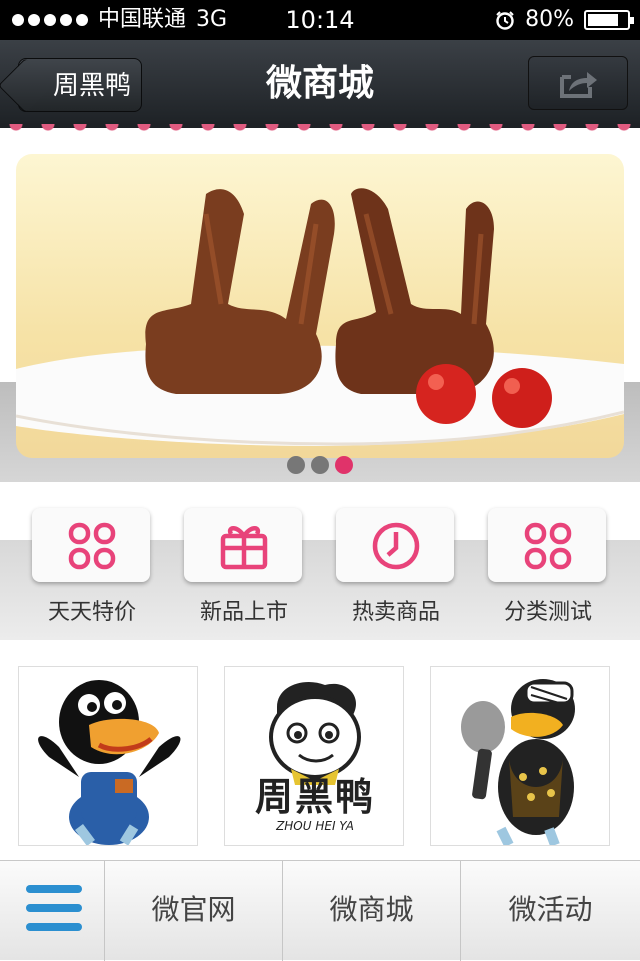 This screenshot has height=961, width=640. I want to click on gift-icon, so click(244, 548).